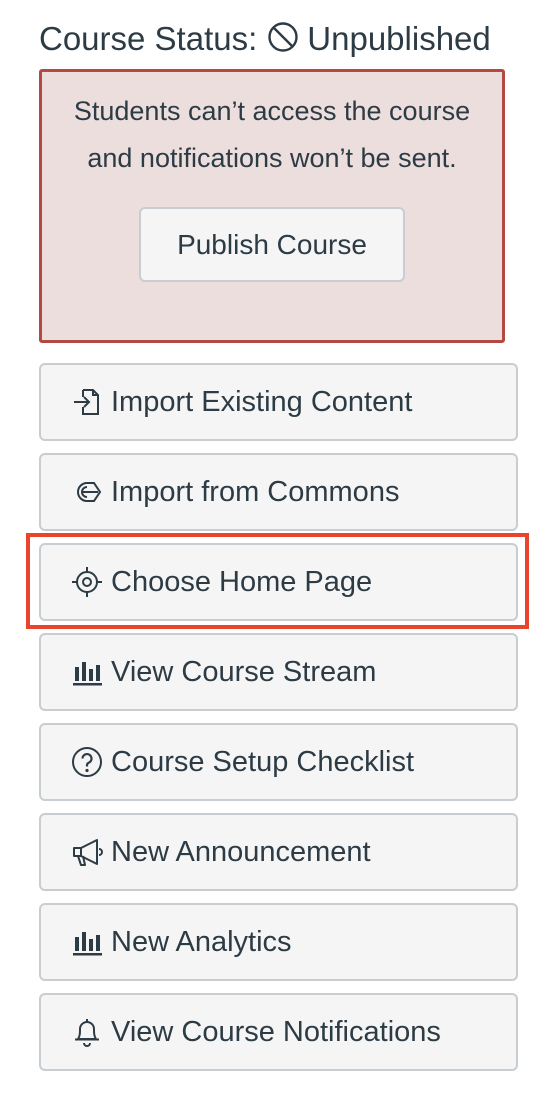  What do you see at coordinates (87, 402) in the screenshot?
I see `import-icon` at bounding box center [87, 402].